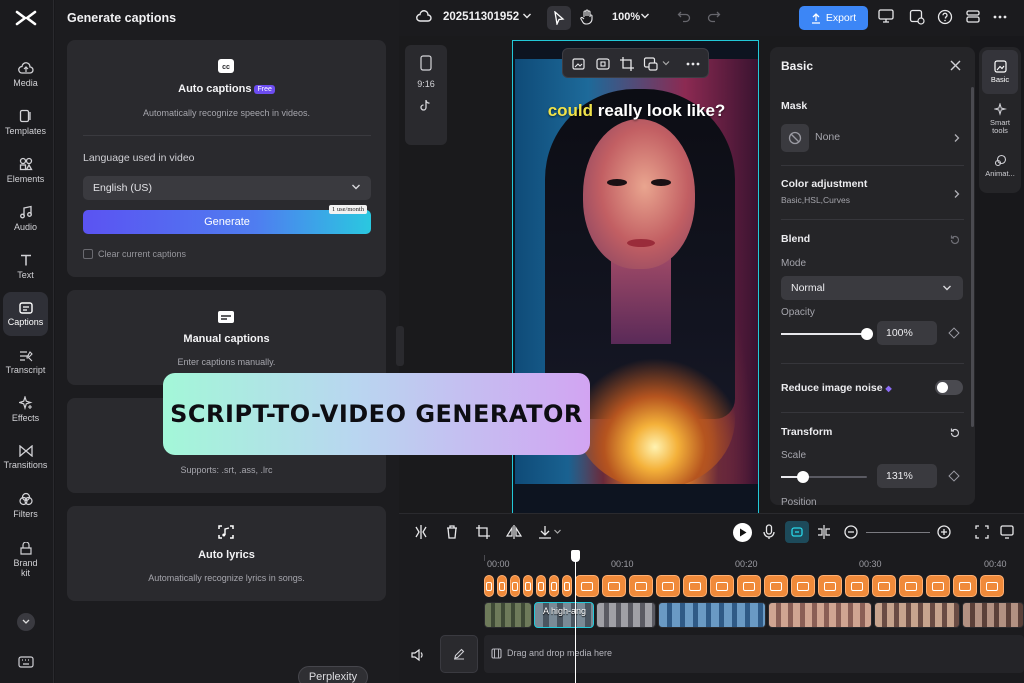  Describe the element at coordinates (400, 346) in the screenshot. I see `panel-collapse-handle` at that location.